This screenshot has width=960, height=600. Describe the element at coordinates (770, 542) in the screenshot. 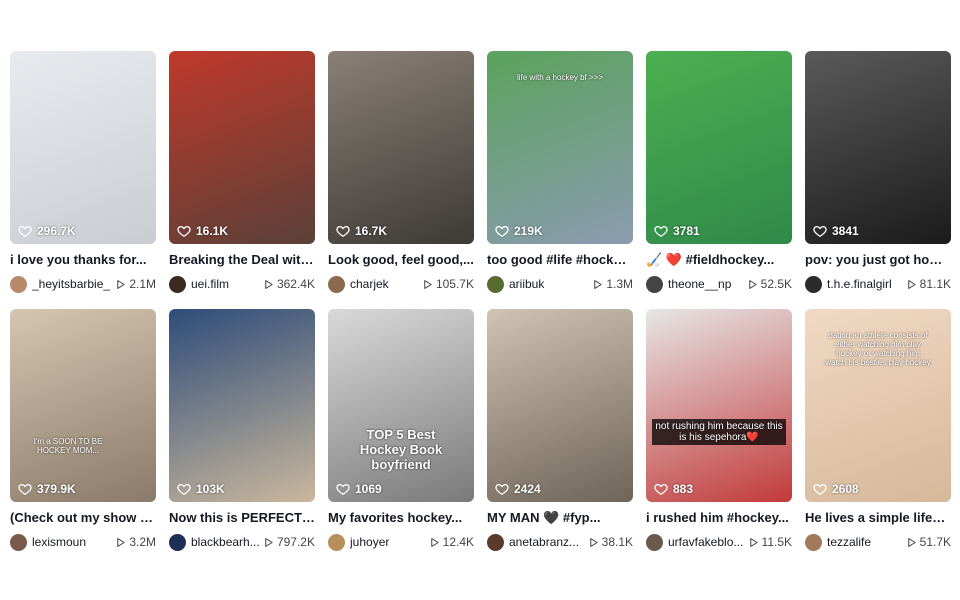

I see `view-count: 11.5K` at that location.